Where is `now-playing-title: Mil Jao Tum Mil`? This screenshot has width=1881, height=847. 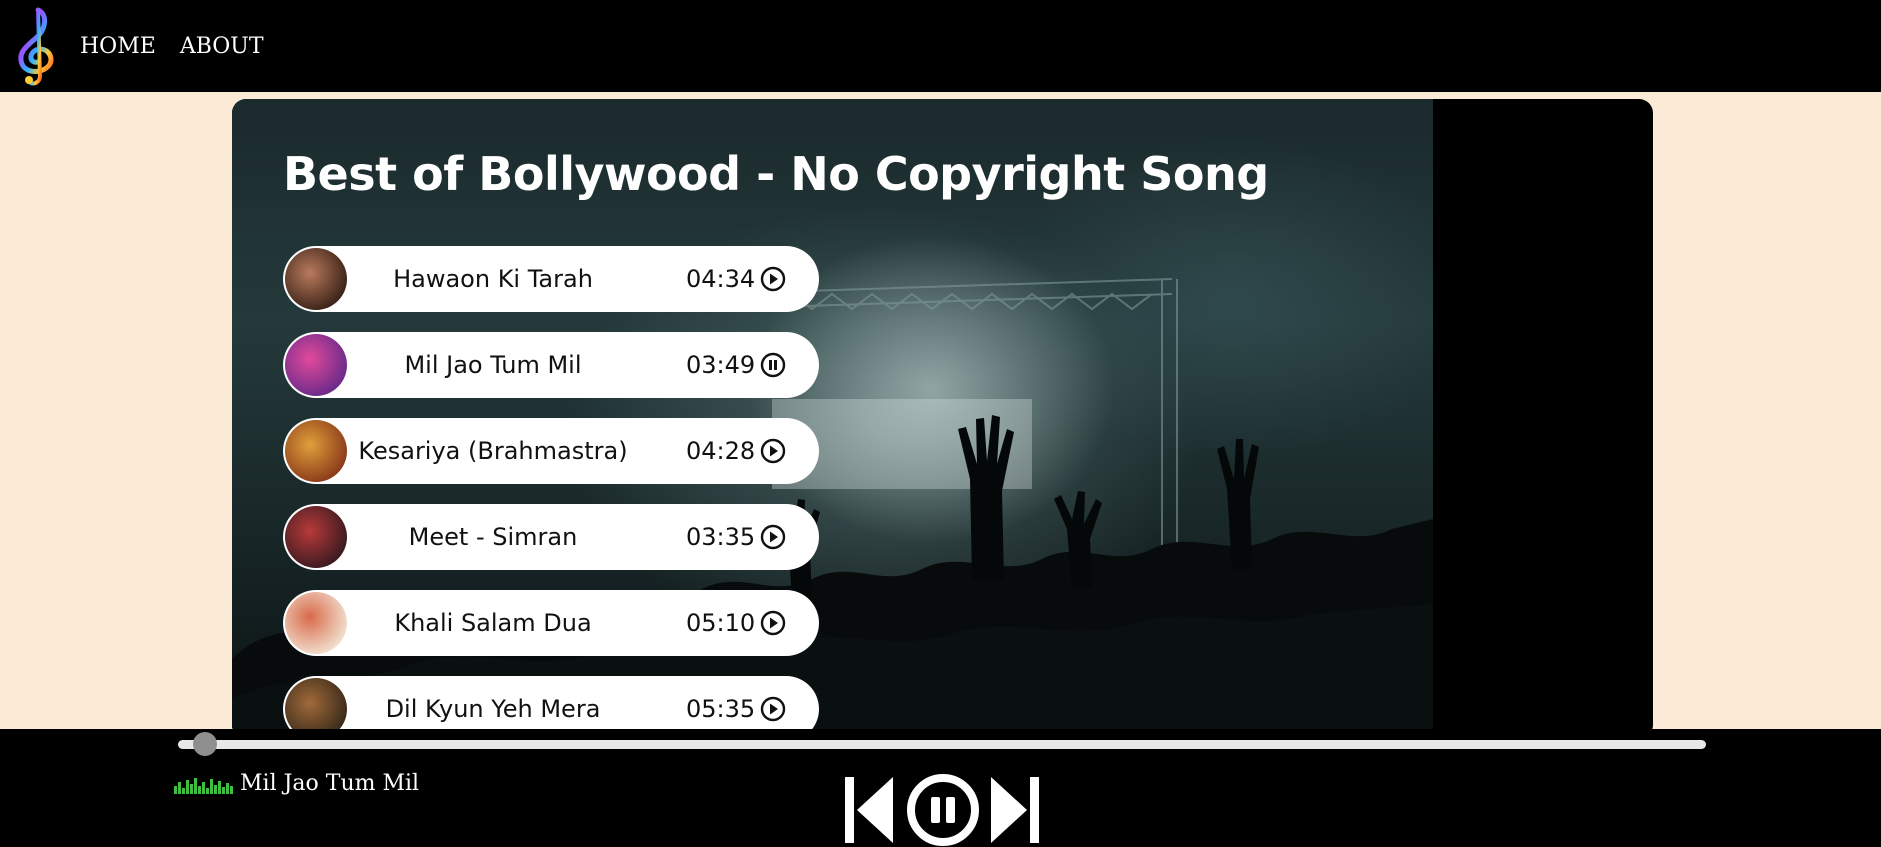
now-playing-title: Mil Jao Tum Mil is located at coordinates (330, 783).